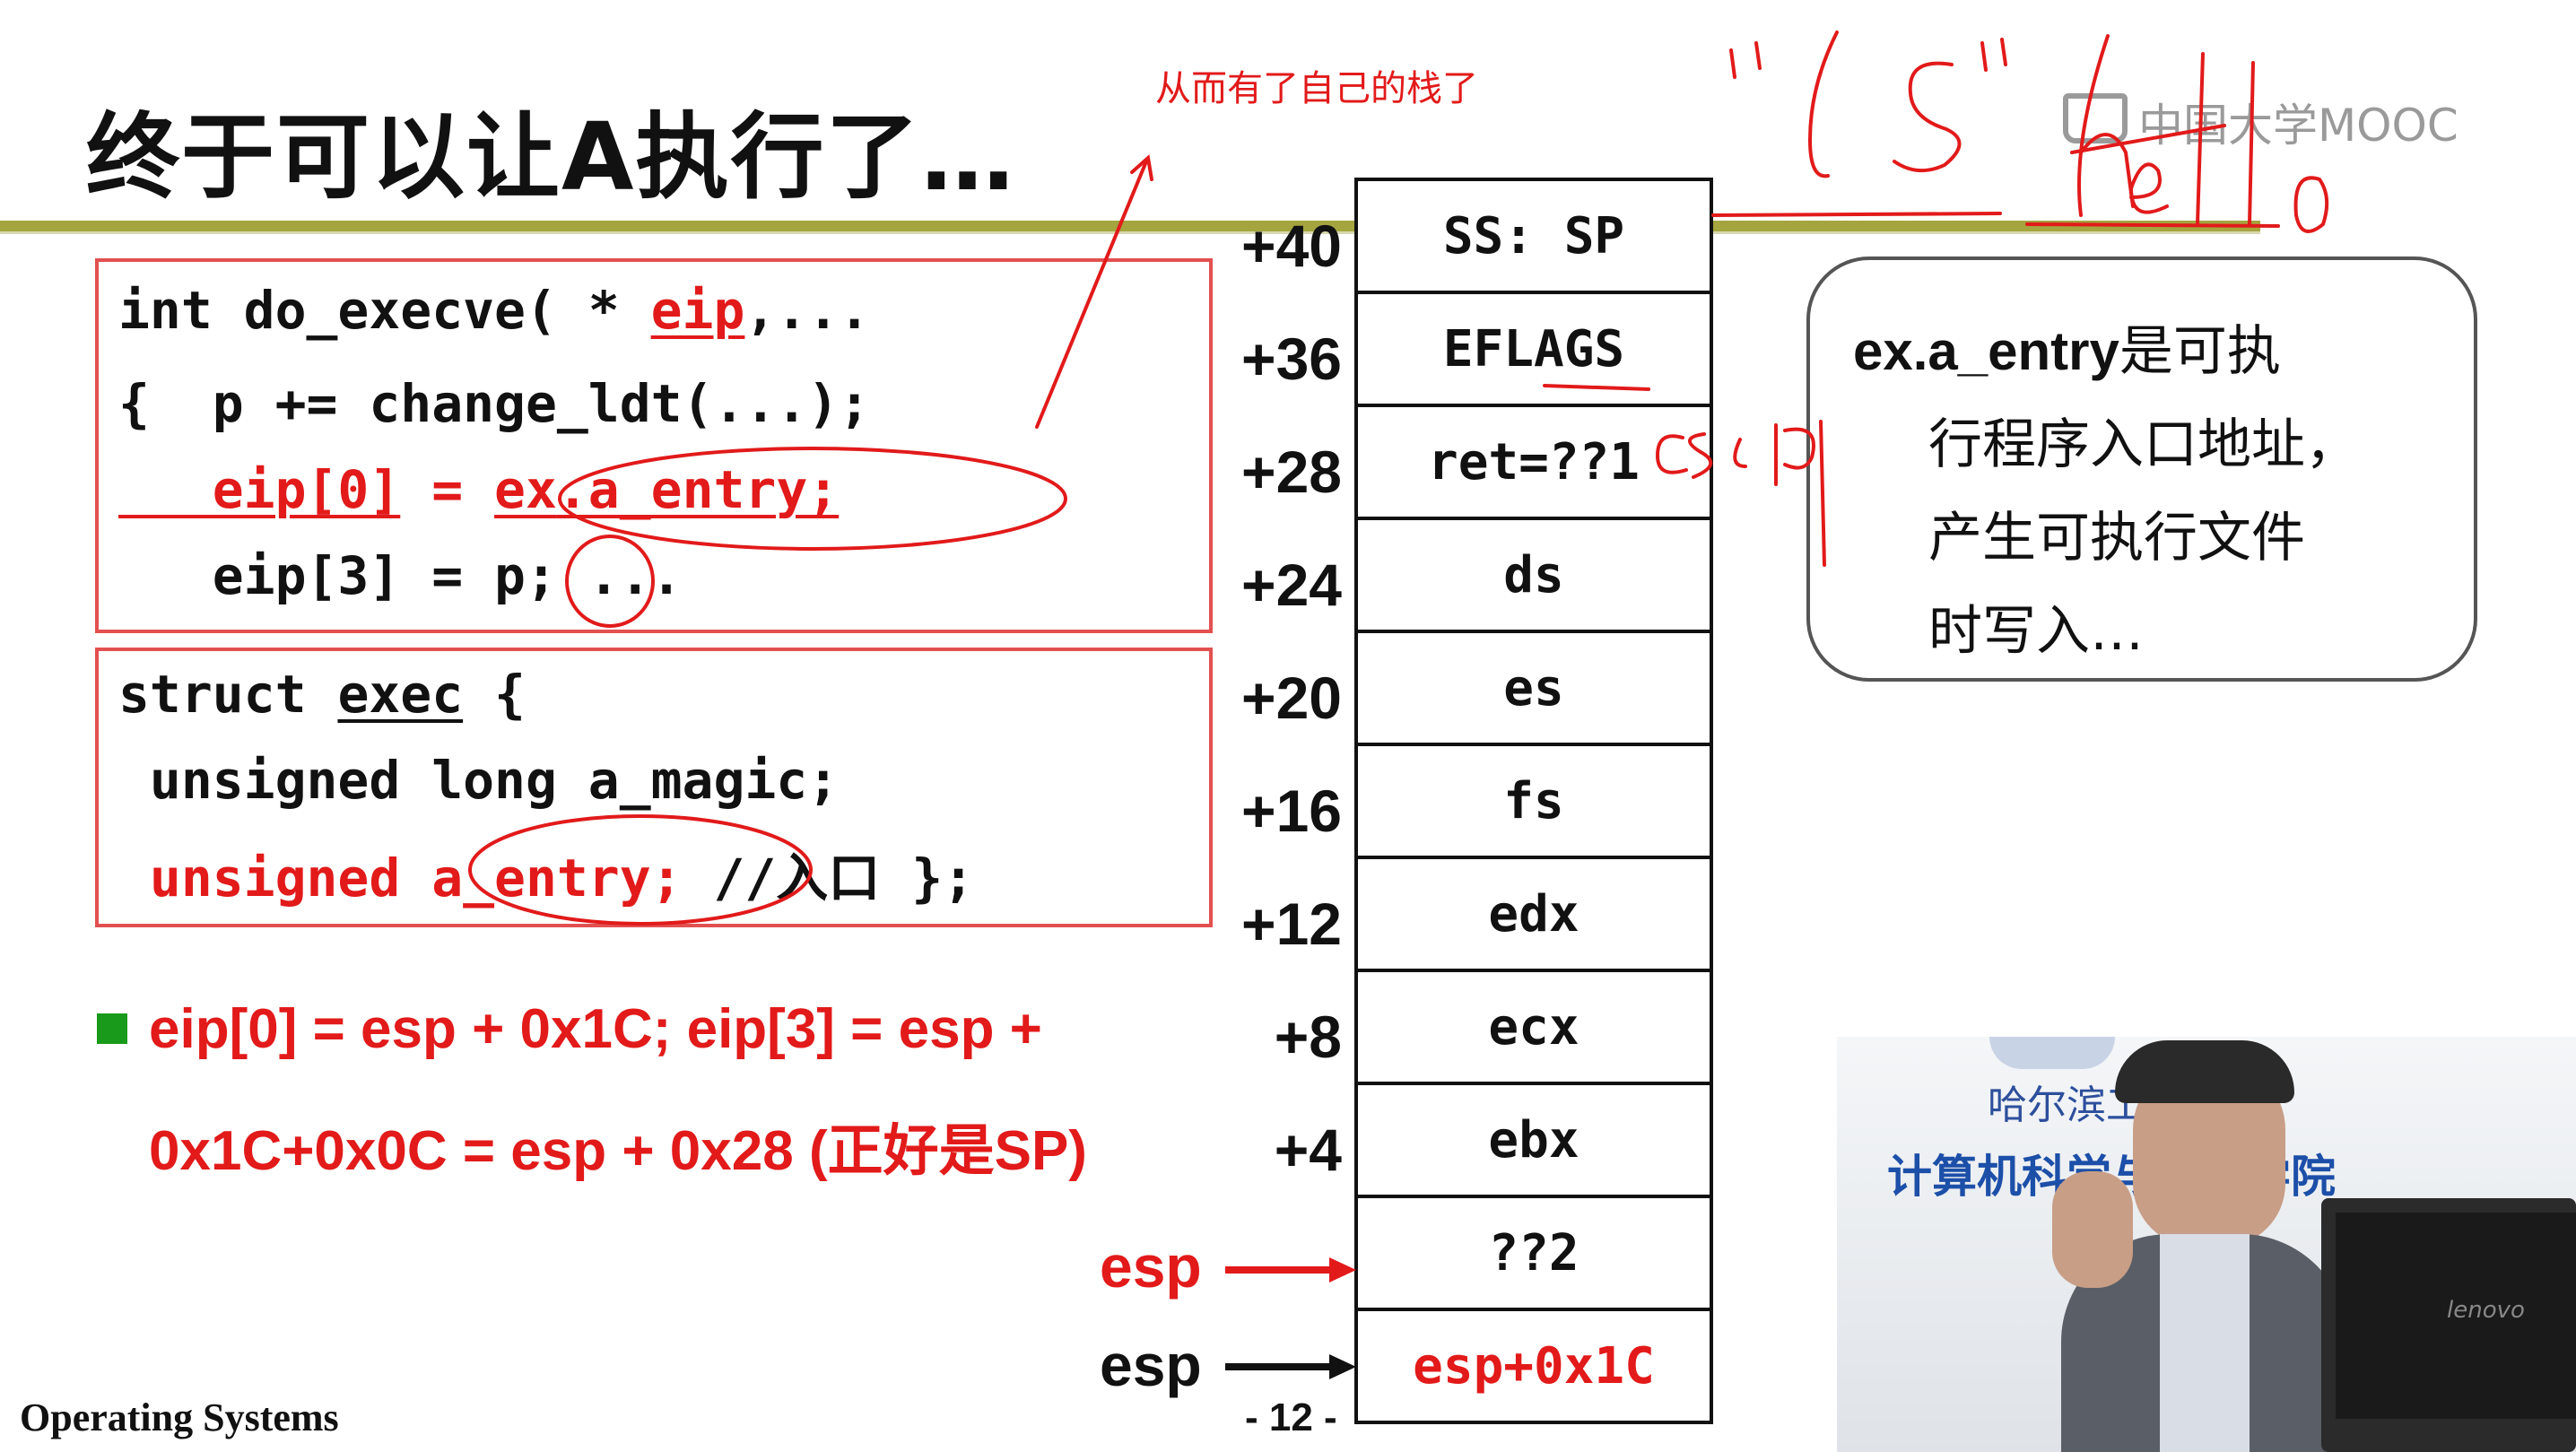 This screenshot has width=2576, height=1452. I want to click on page-number: - 12 -, so click(1291, 1417).